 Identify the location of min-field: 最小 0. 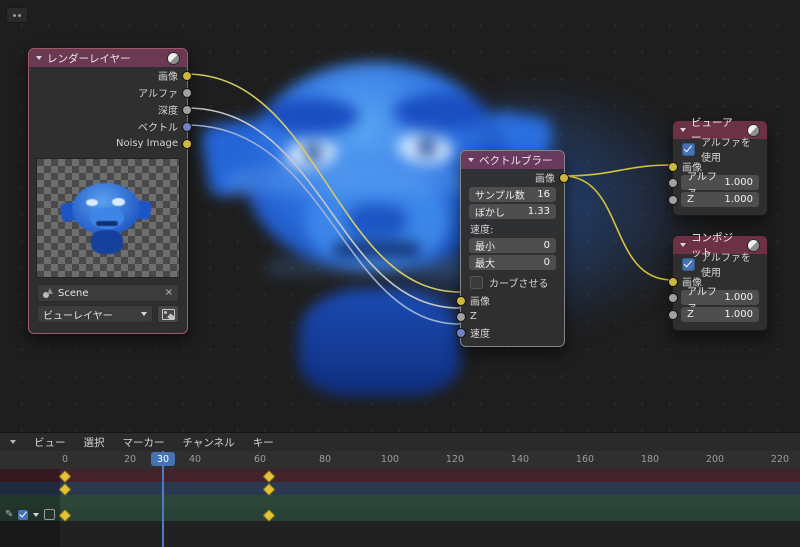
(512, 245).